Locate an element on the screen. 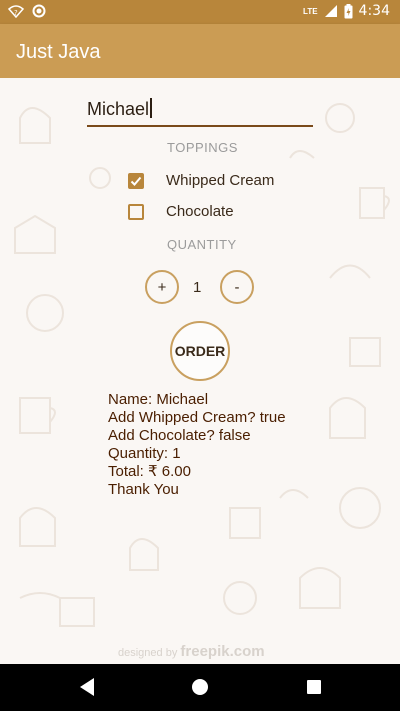 The width and height of the screenshot is (400, 711). summary-quantity-line: Quantity: 1 is located at coordinates (144, 453).